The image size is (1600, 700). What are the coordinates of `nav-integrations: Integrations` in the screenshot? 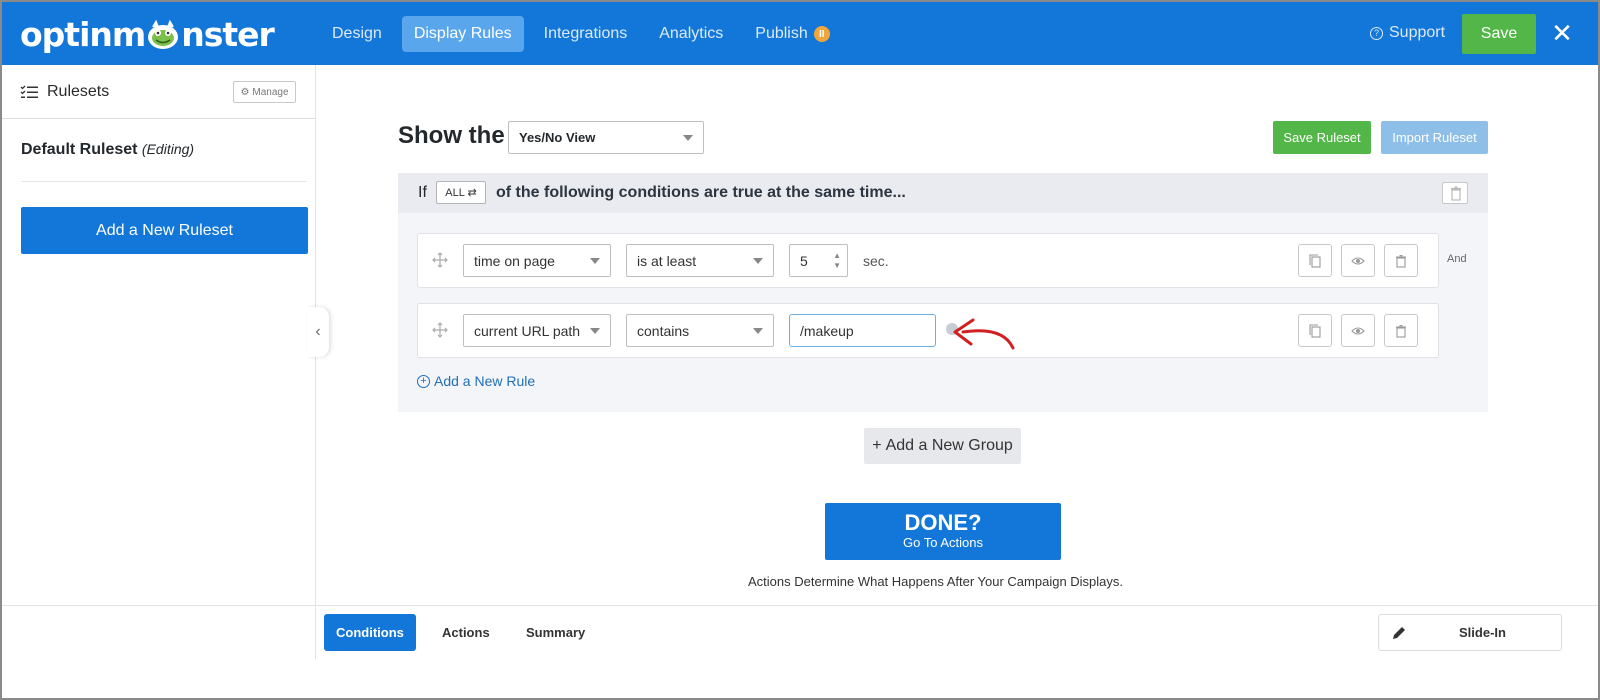 It's located at (586, 34).